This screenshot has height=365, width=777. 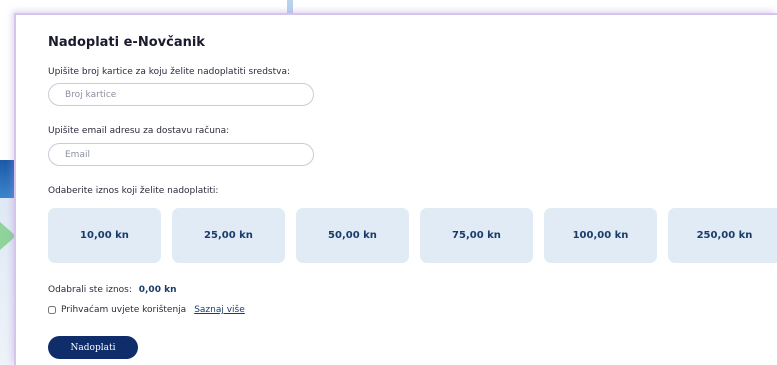 I want to click on amount-button-75: 75,00 kn, so click(x=476, y=235).